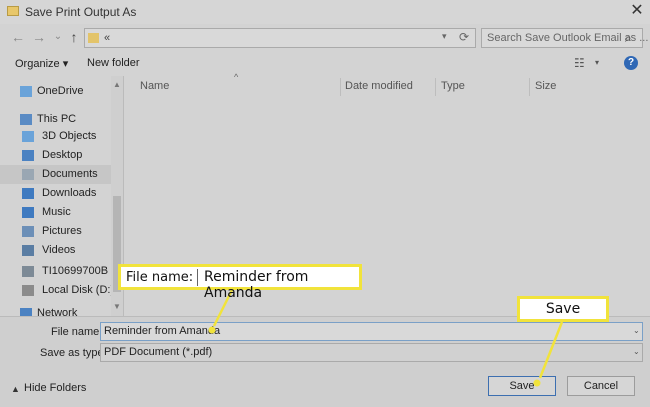 The image size is (650, 407). Describe the element at coordinates (563, 309) in the screenshot. I see `save-callout: Save` at that location.